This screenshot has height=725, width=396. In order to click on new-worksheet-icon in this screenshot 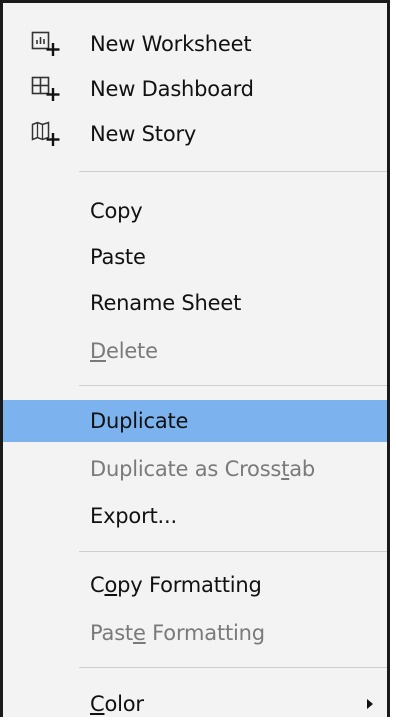, I will do `click(45, 43)`.